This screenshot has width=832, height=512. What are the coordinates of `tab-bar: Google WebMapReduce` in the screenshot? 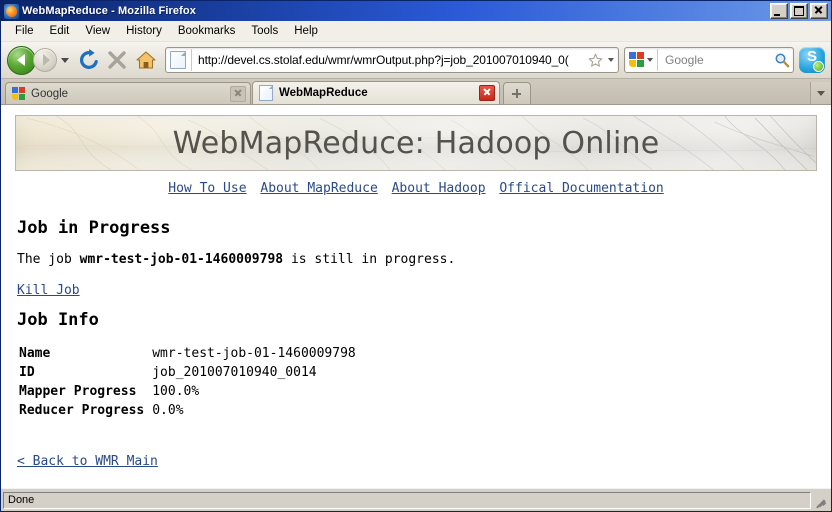 It's located at (416, 92).